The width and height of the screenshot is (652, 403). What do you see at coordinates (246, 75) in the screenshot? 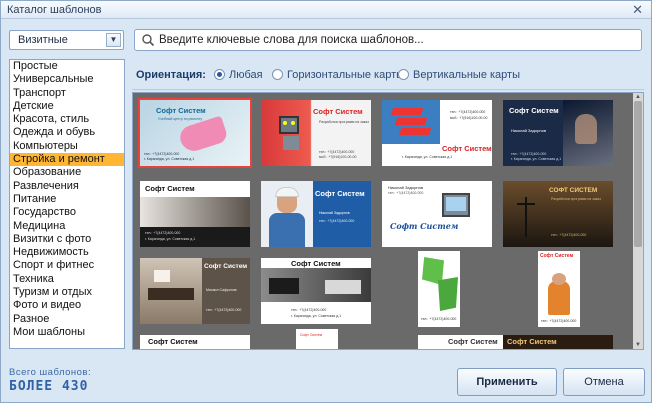
I see `orientation-any-label: Любая` at bounding box center [246, 75].